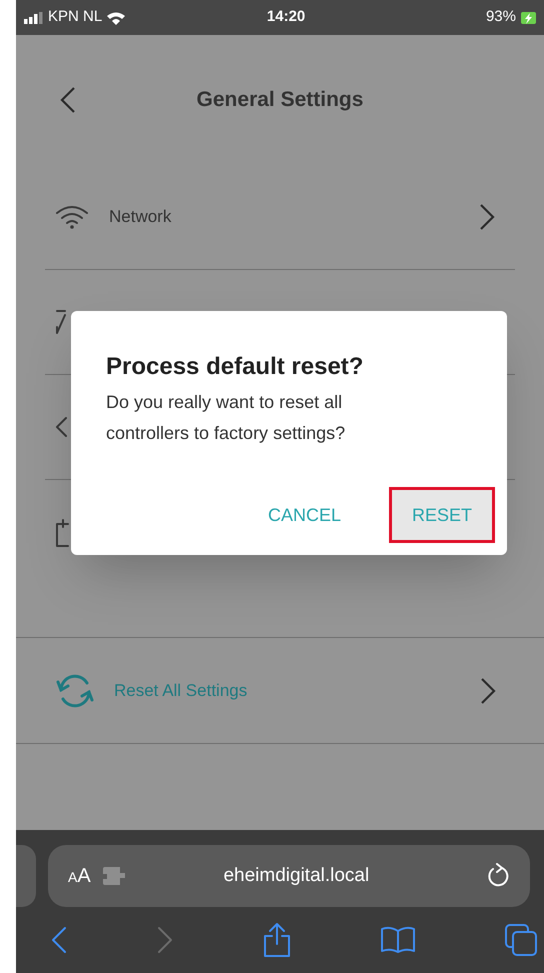 This screenshot has height=973, width=544. I want to click on carrier-name: KPN NL, so click(75, 17).